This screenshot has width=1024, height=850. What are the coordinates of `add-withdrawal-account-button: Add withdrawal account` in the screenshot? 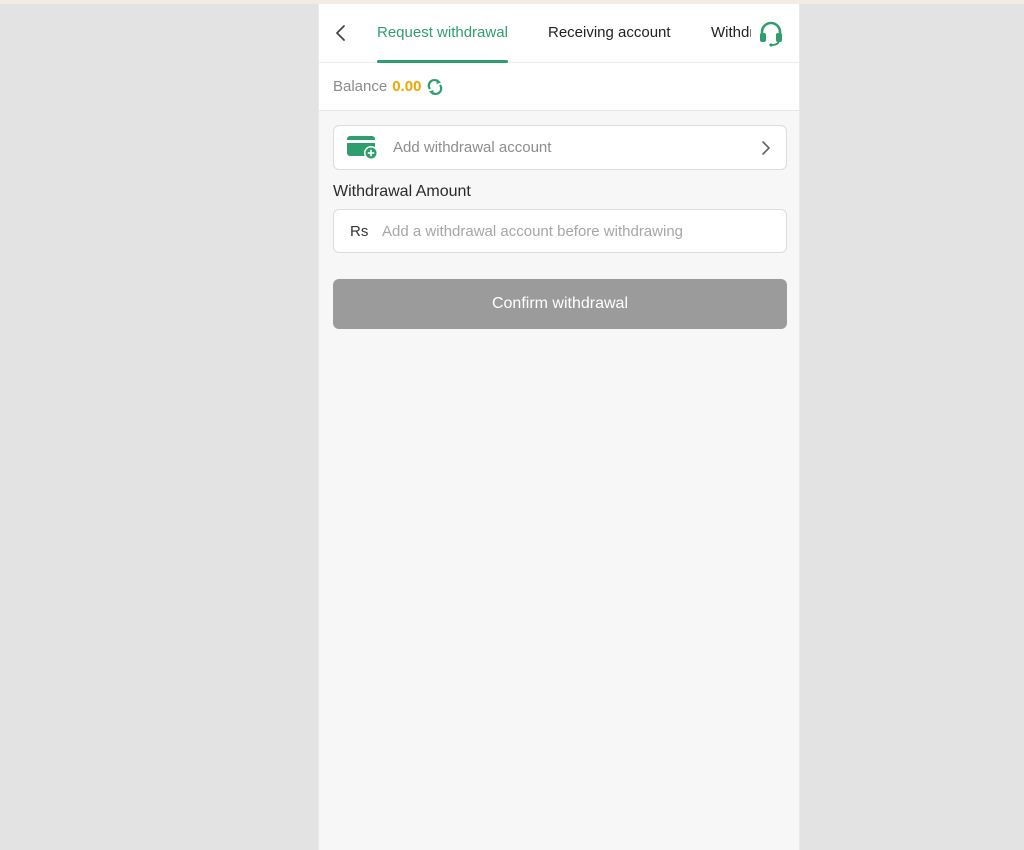 It's located at (560, 147).